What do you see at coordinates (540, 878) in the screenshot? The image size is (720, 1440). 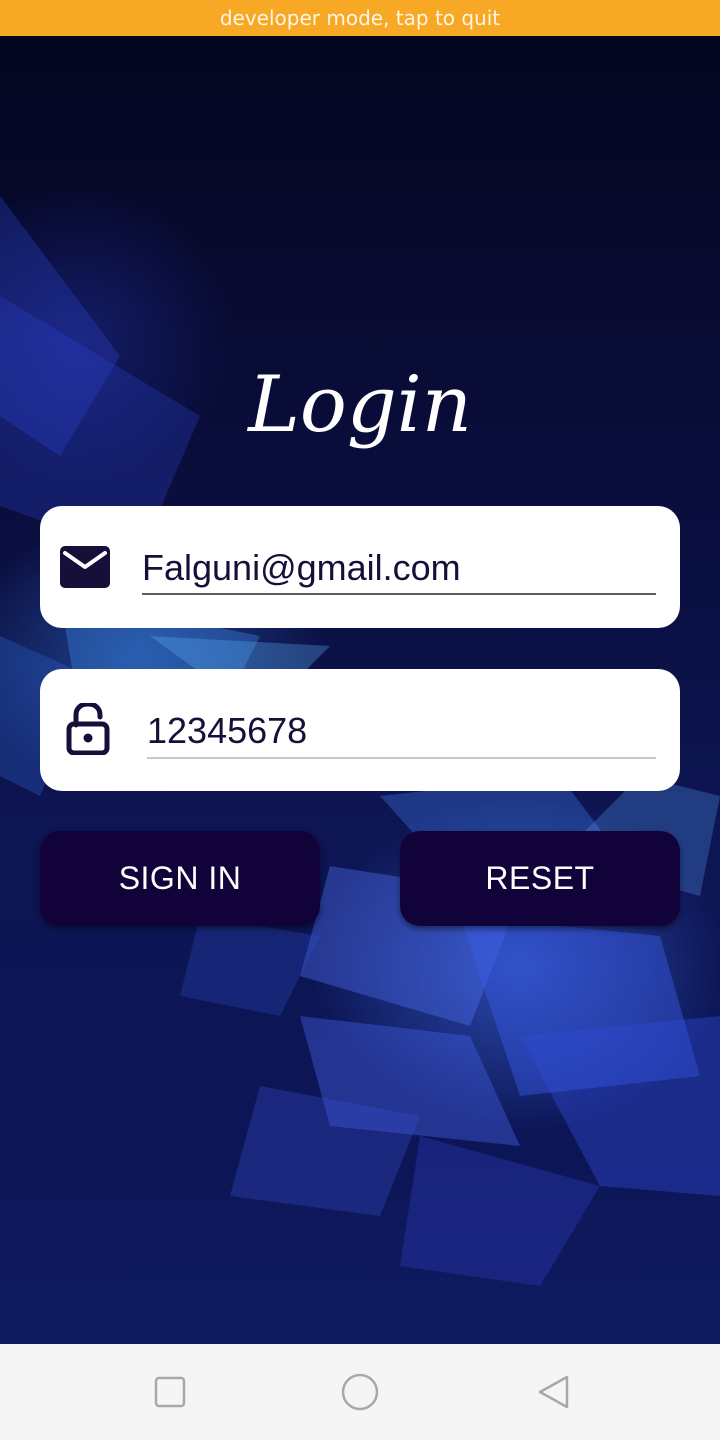 I see `reset-button: RESET` at bounding box center [540, 878].